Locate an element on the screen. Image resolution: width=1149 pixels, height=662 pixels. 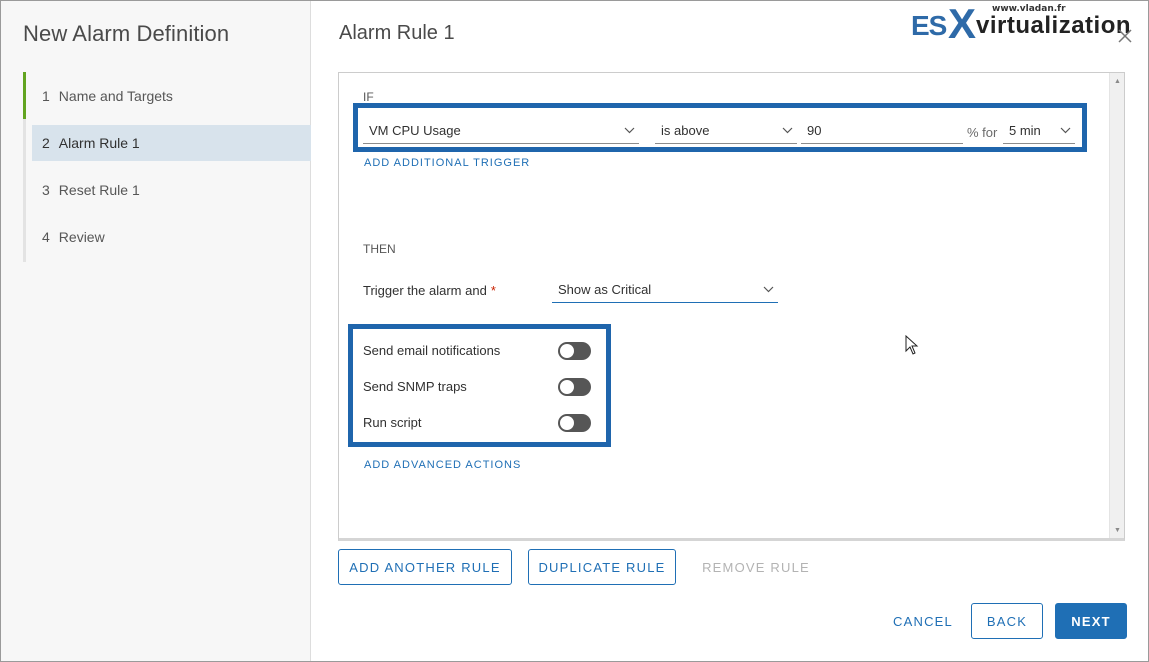
snmp-traps-toggle is located at coordinates (574, 387).